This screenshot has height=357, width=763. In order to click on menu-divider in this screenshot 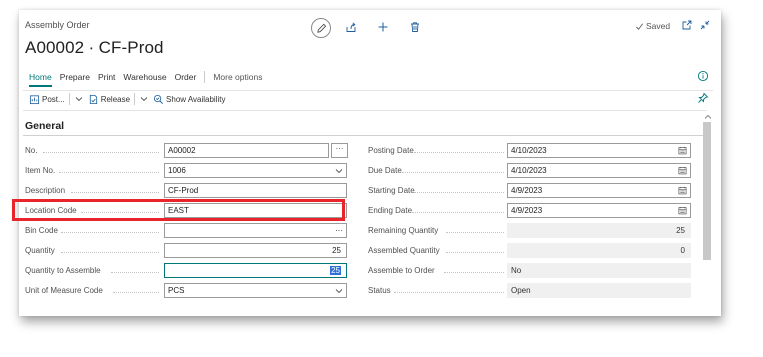, I will do `click(205, 77)`.